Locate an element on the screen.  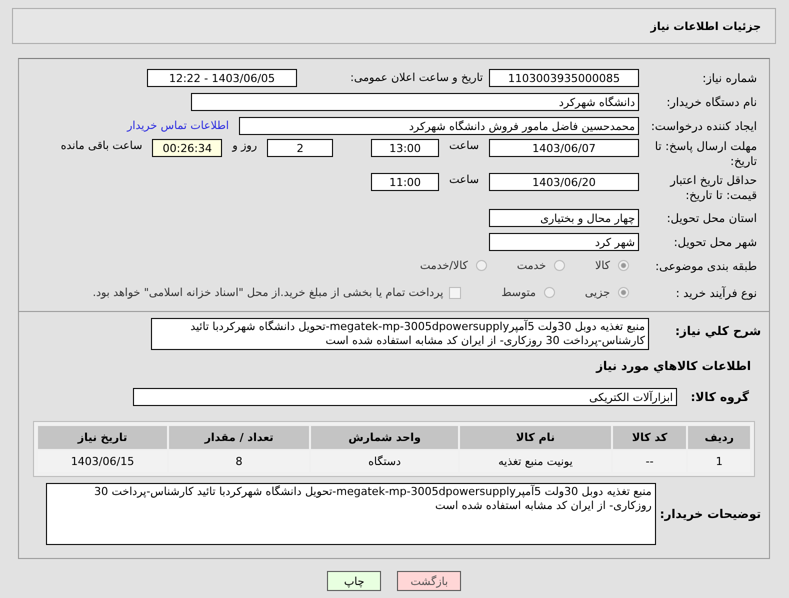
radio-label: متوسط is located at coordinates (518, 292).